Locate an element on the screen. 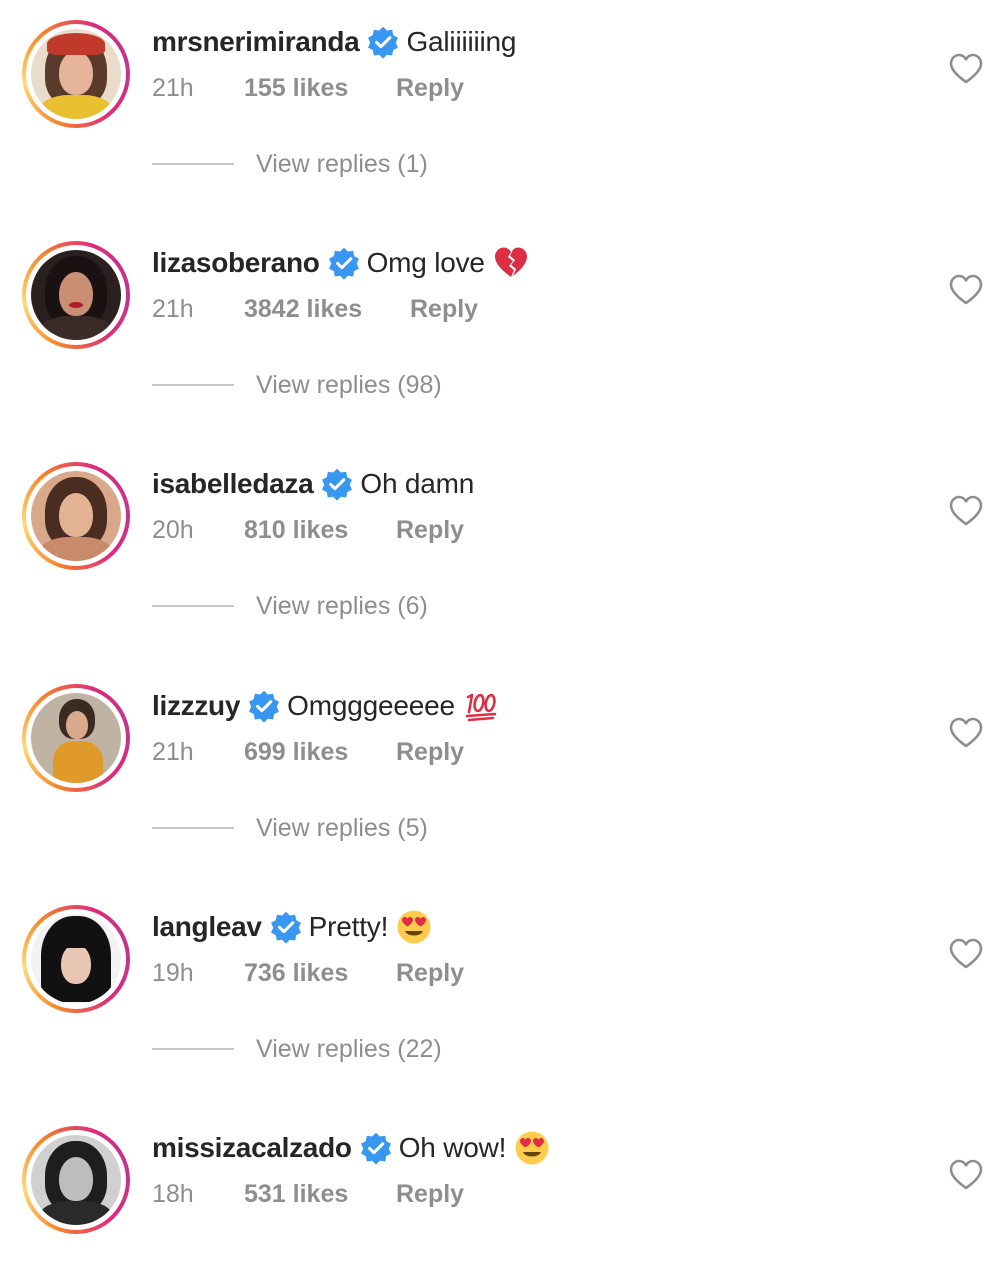  likes-count: 155 likes is located at coordinates (296, 88).